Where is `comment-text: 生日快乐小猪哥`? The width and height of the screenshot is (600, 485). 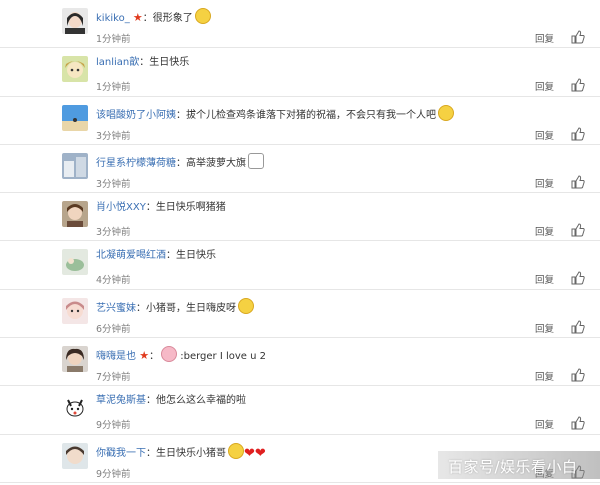
comment-text: 生日快乐小猪哥 is located at coordinates (191, 453).